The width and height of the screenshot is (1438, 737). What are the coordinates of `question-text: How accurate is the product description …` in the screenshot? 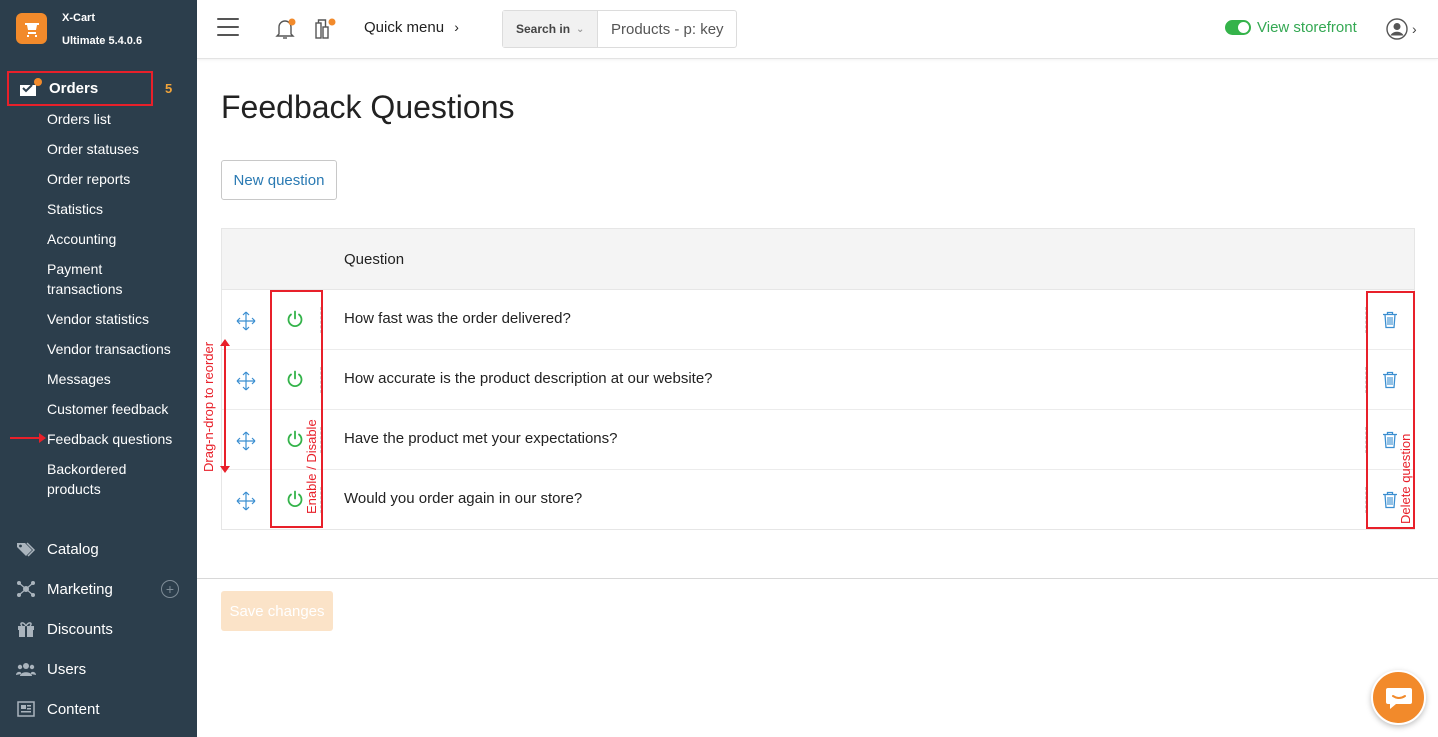 It's located at (528, 378).